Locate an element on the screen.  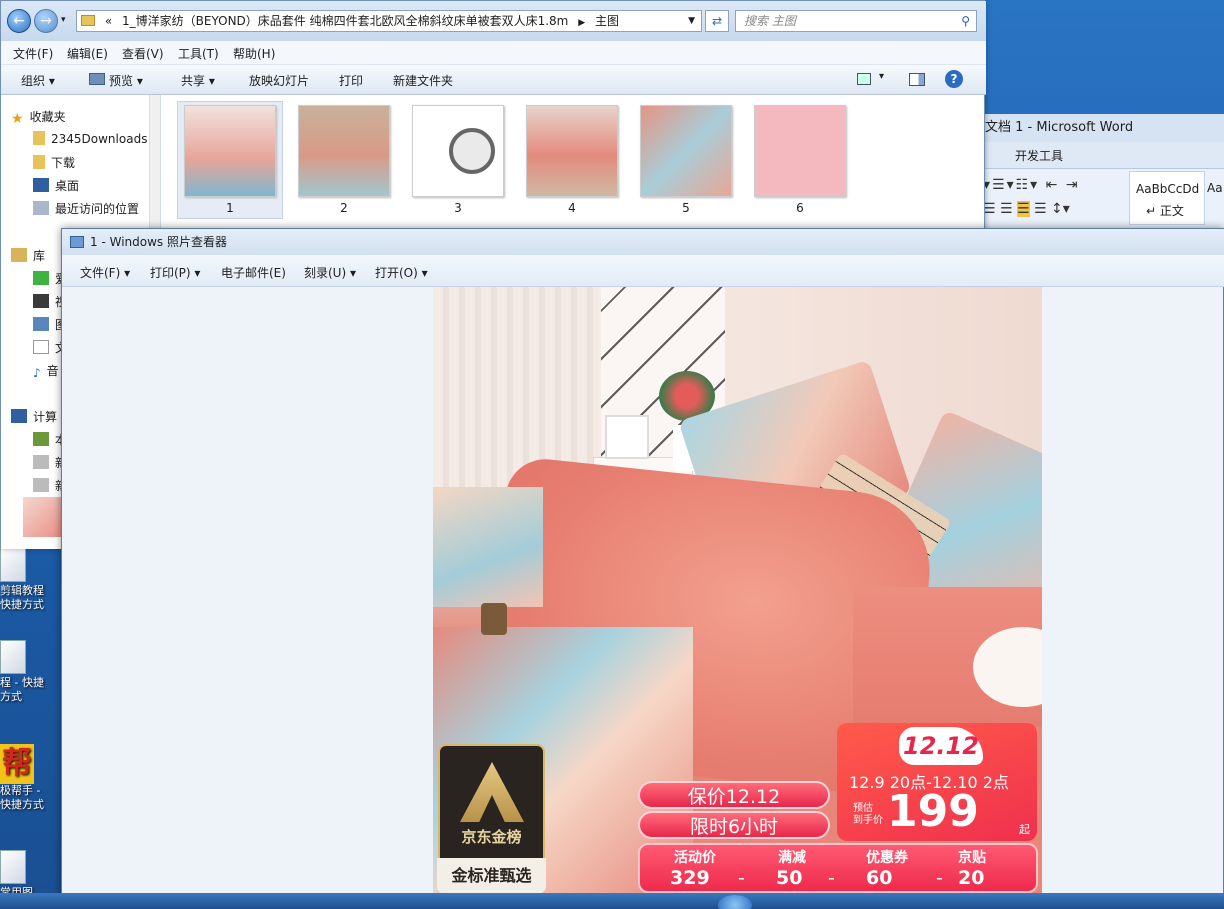
help-icon: ? is located at coordinates (954, 79).